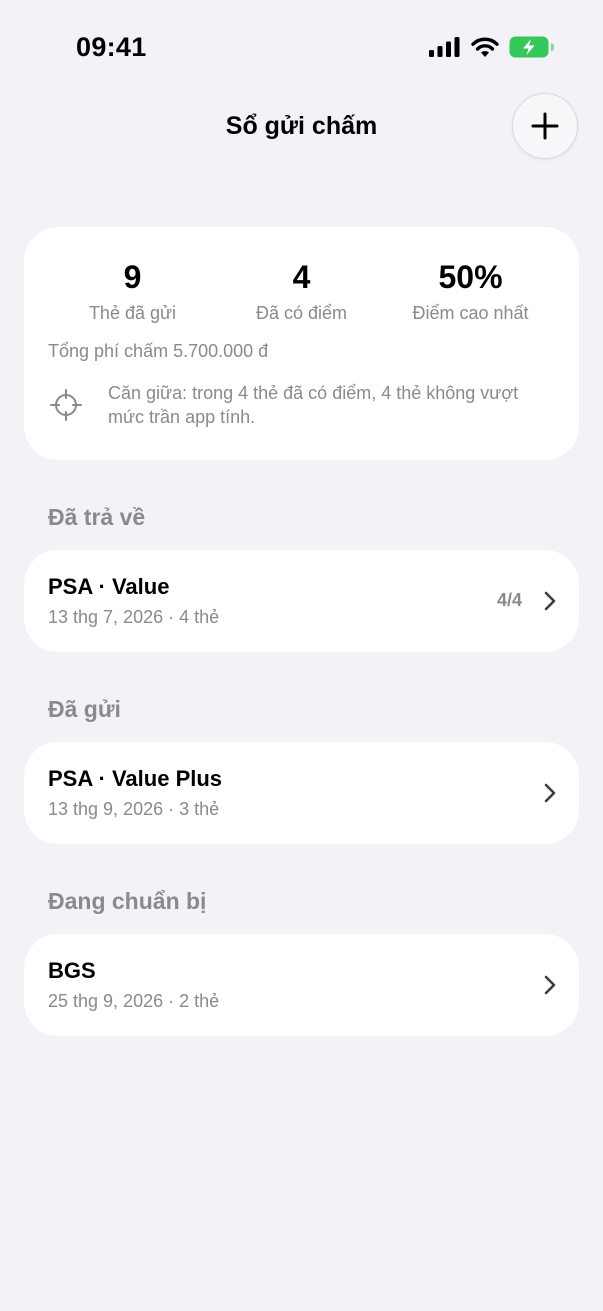 The image size is (603, 1311). What do you see at coordinates (531, 47) in the screenshot?
I see `battery-charging-icon` at bounding box center [531, 47].